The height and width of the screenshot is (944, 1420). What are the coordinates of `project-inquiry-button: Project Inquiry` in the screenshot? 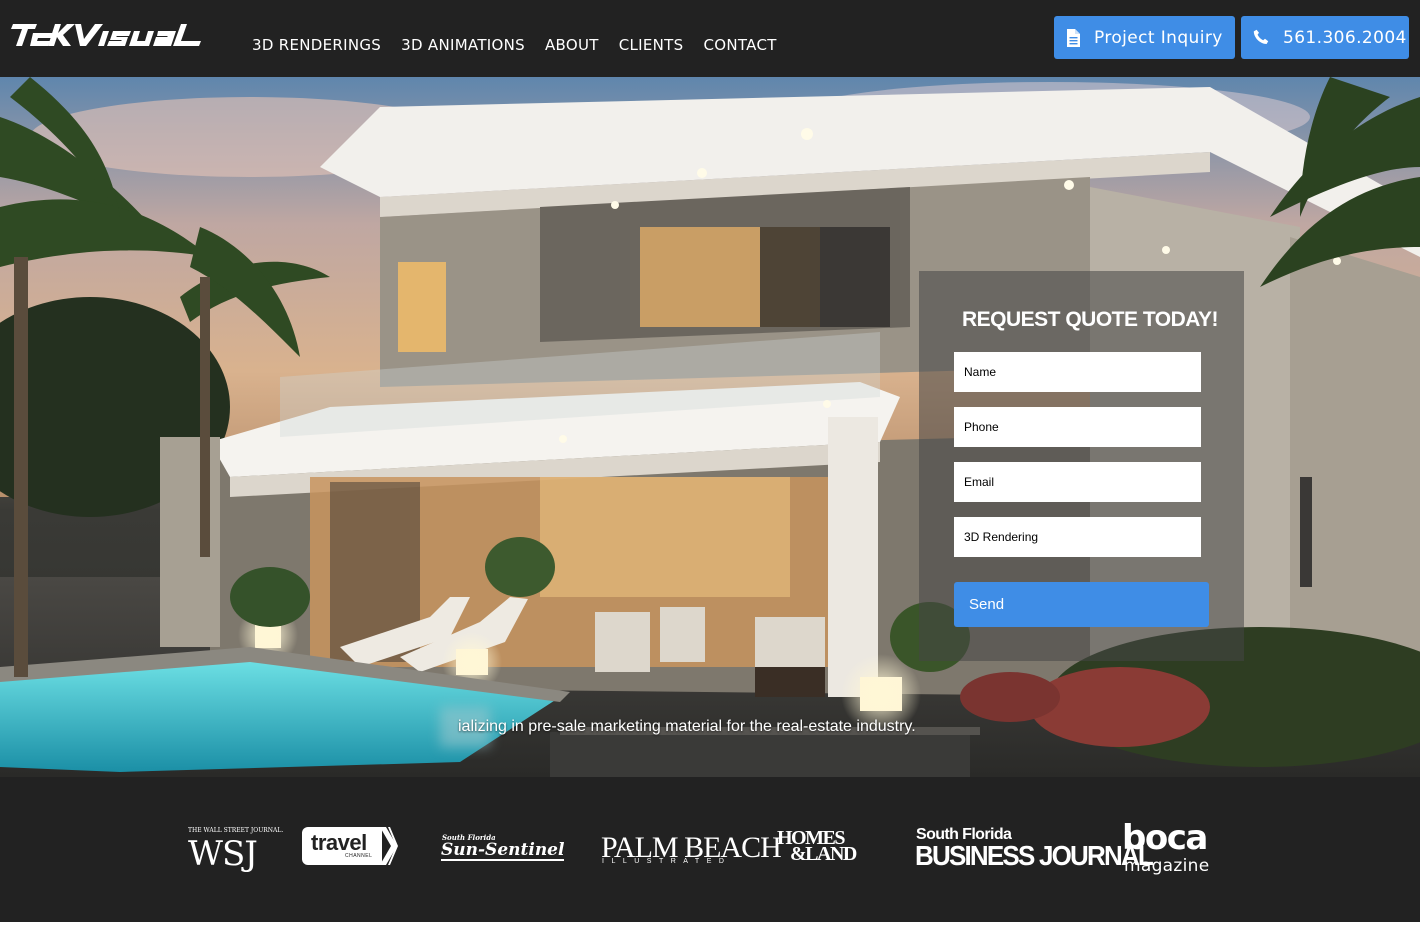 It's located at (1144, 37).